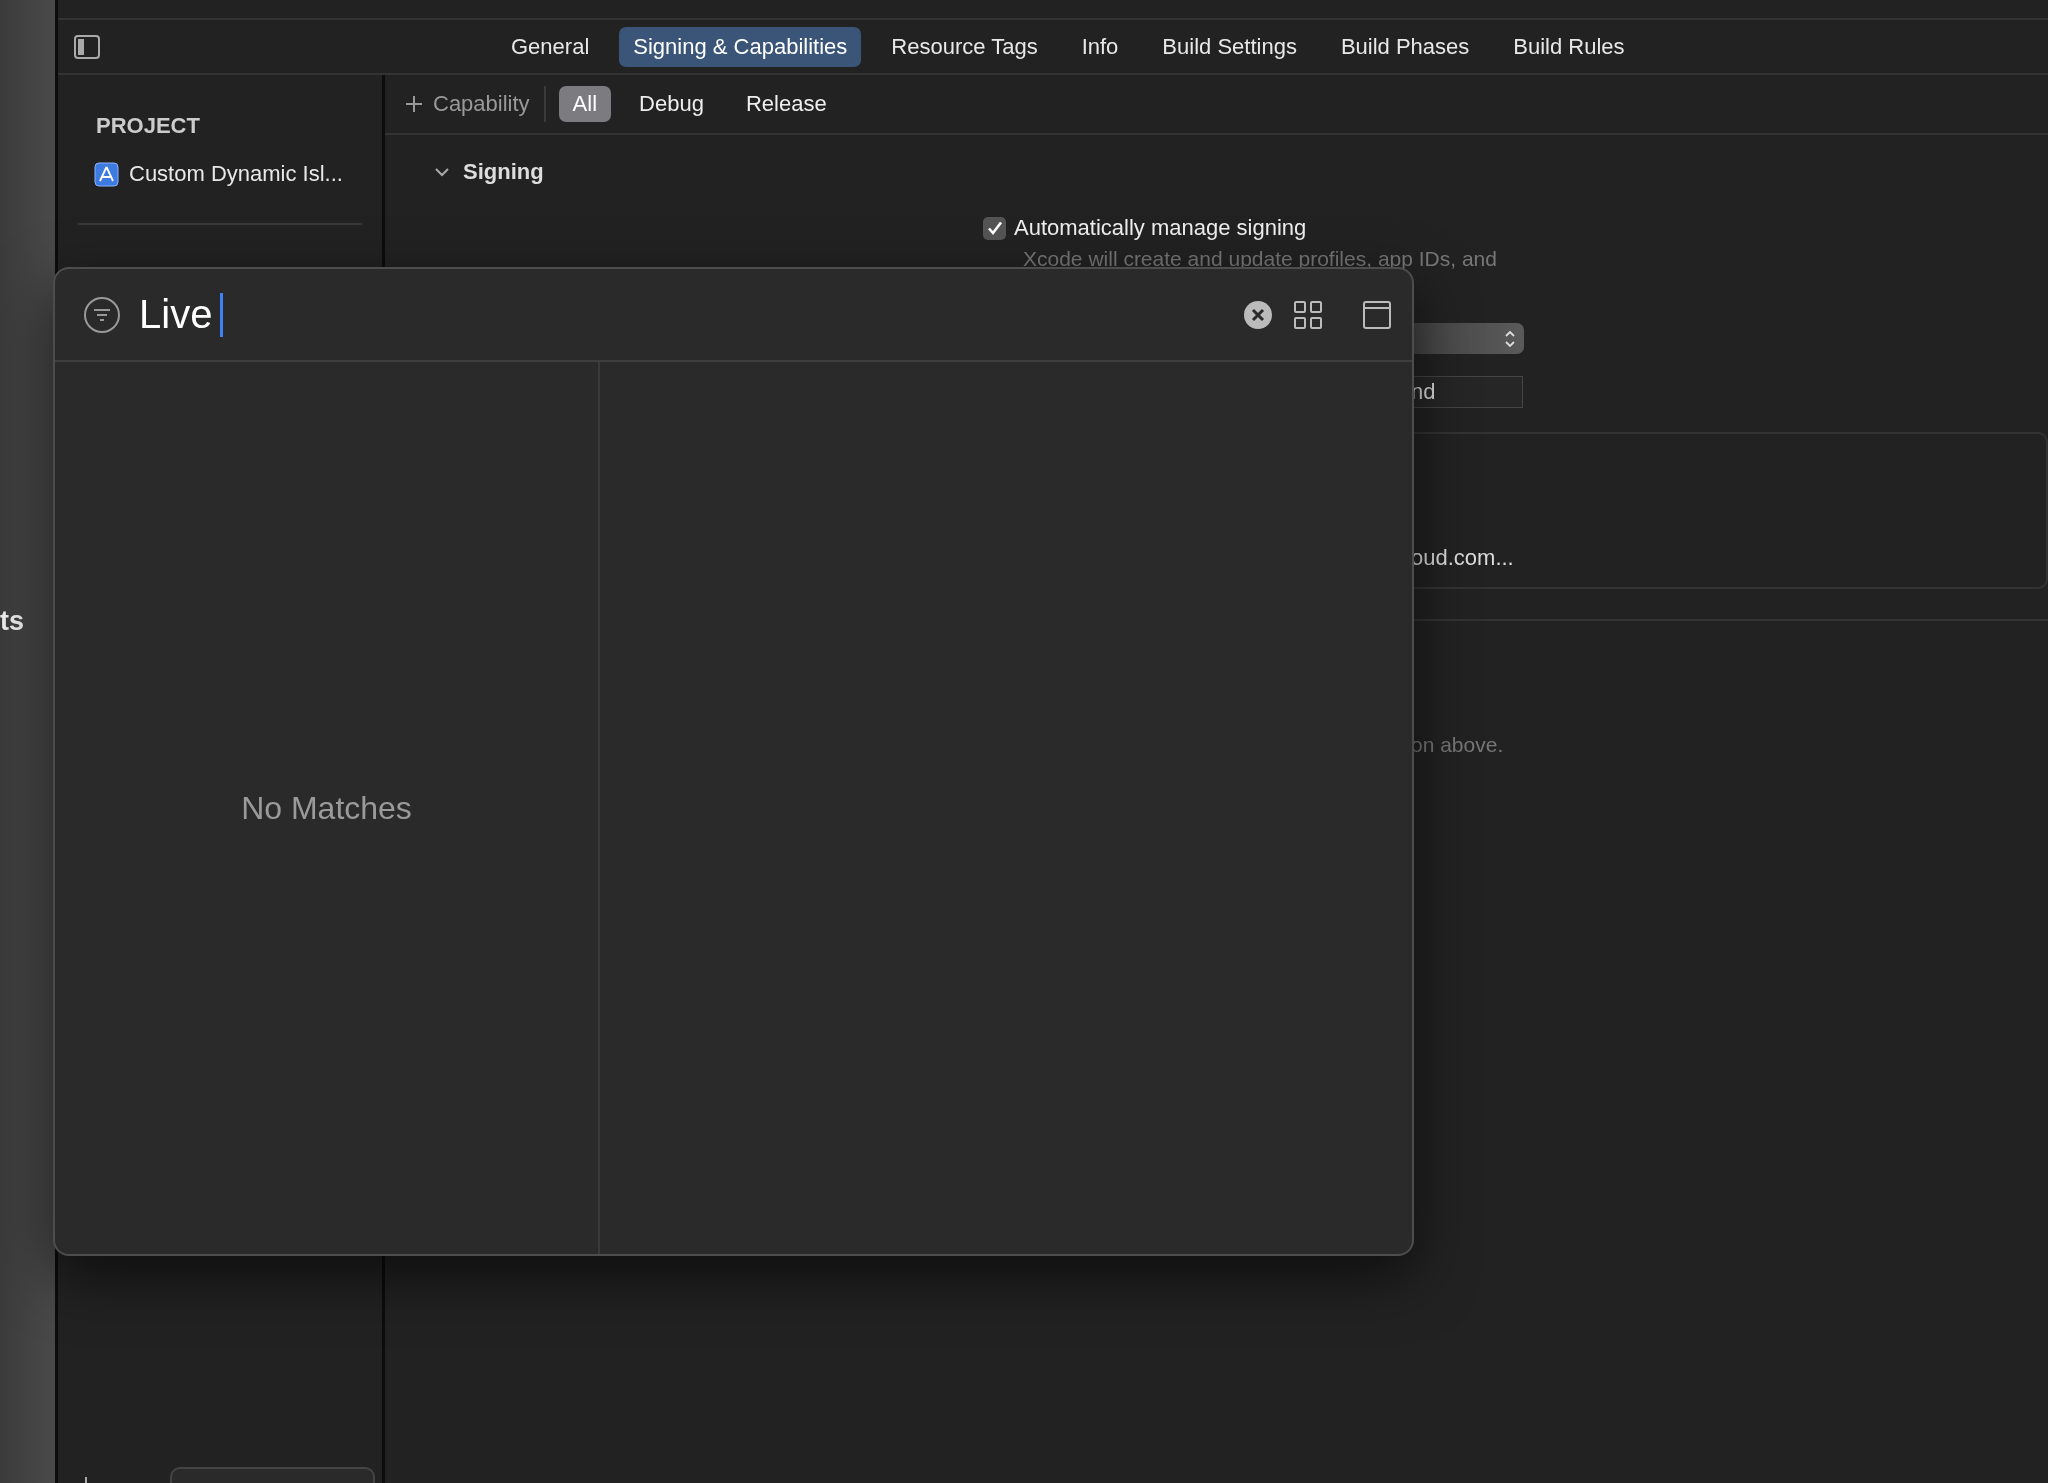 Image resolution: width=2048 pixels, height=1483 pixels. What do you see at coordinates (1510, 338) in the screenshot?
I see `up-down-arrows-icon` at bounding box center [1510, 338].